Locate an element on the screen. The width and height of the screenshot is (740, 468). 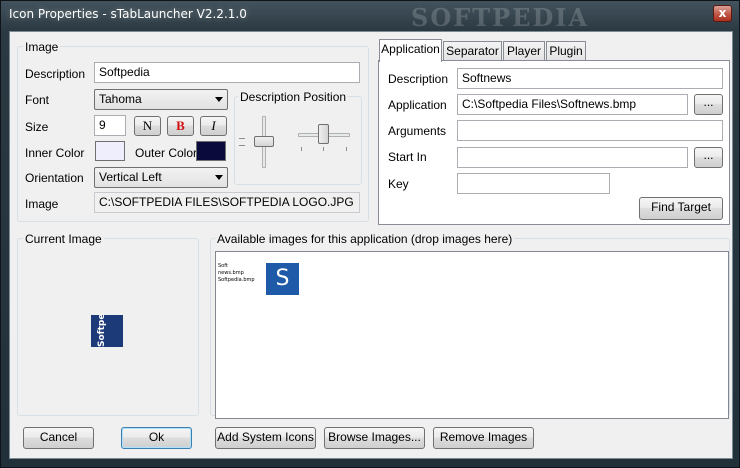
italic-style-button: I is located at coordinates (213, 126).